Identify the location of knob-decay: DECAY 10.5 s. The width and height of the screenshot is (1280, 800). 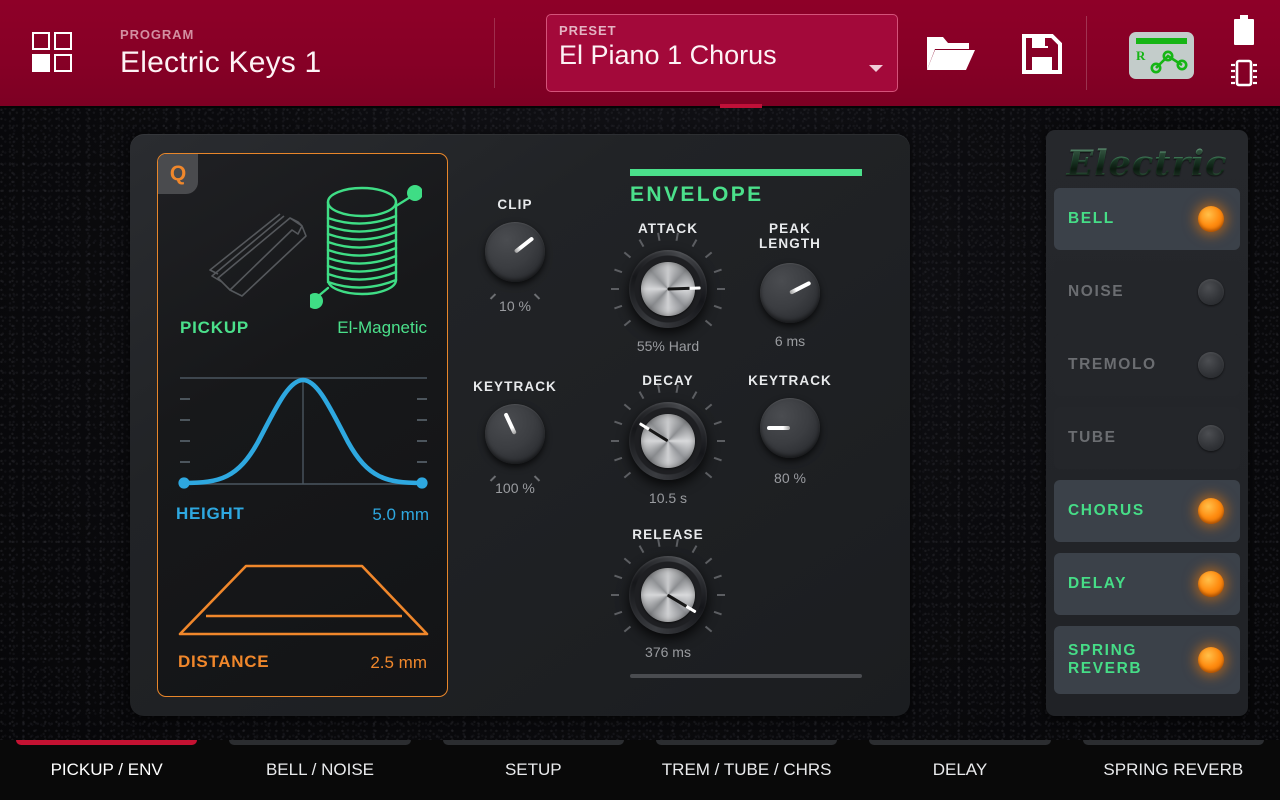
(668, 439).